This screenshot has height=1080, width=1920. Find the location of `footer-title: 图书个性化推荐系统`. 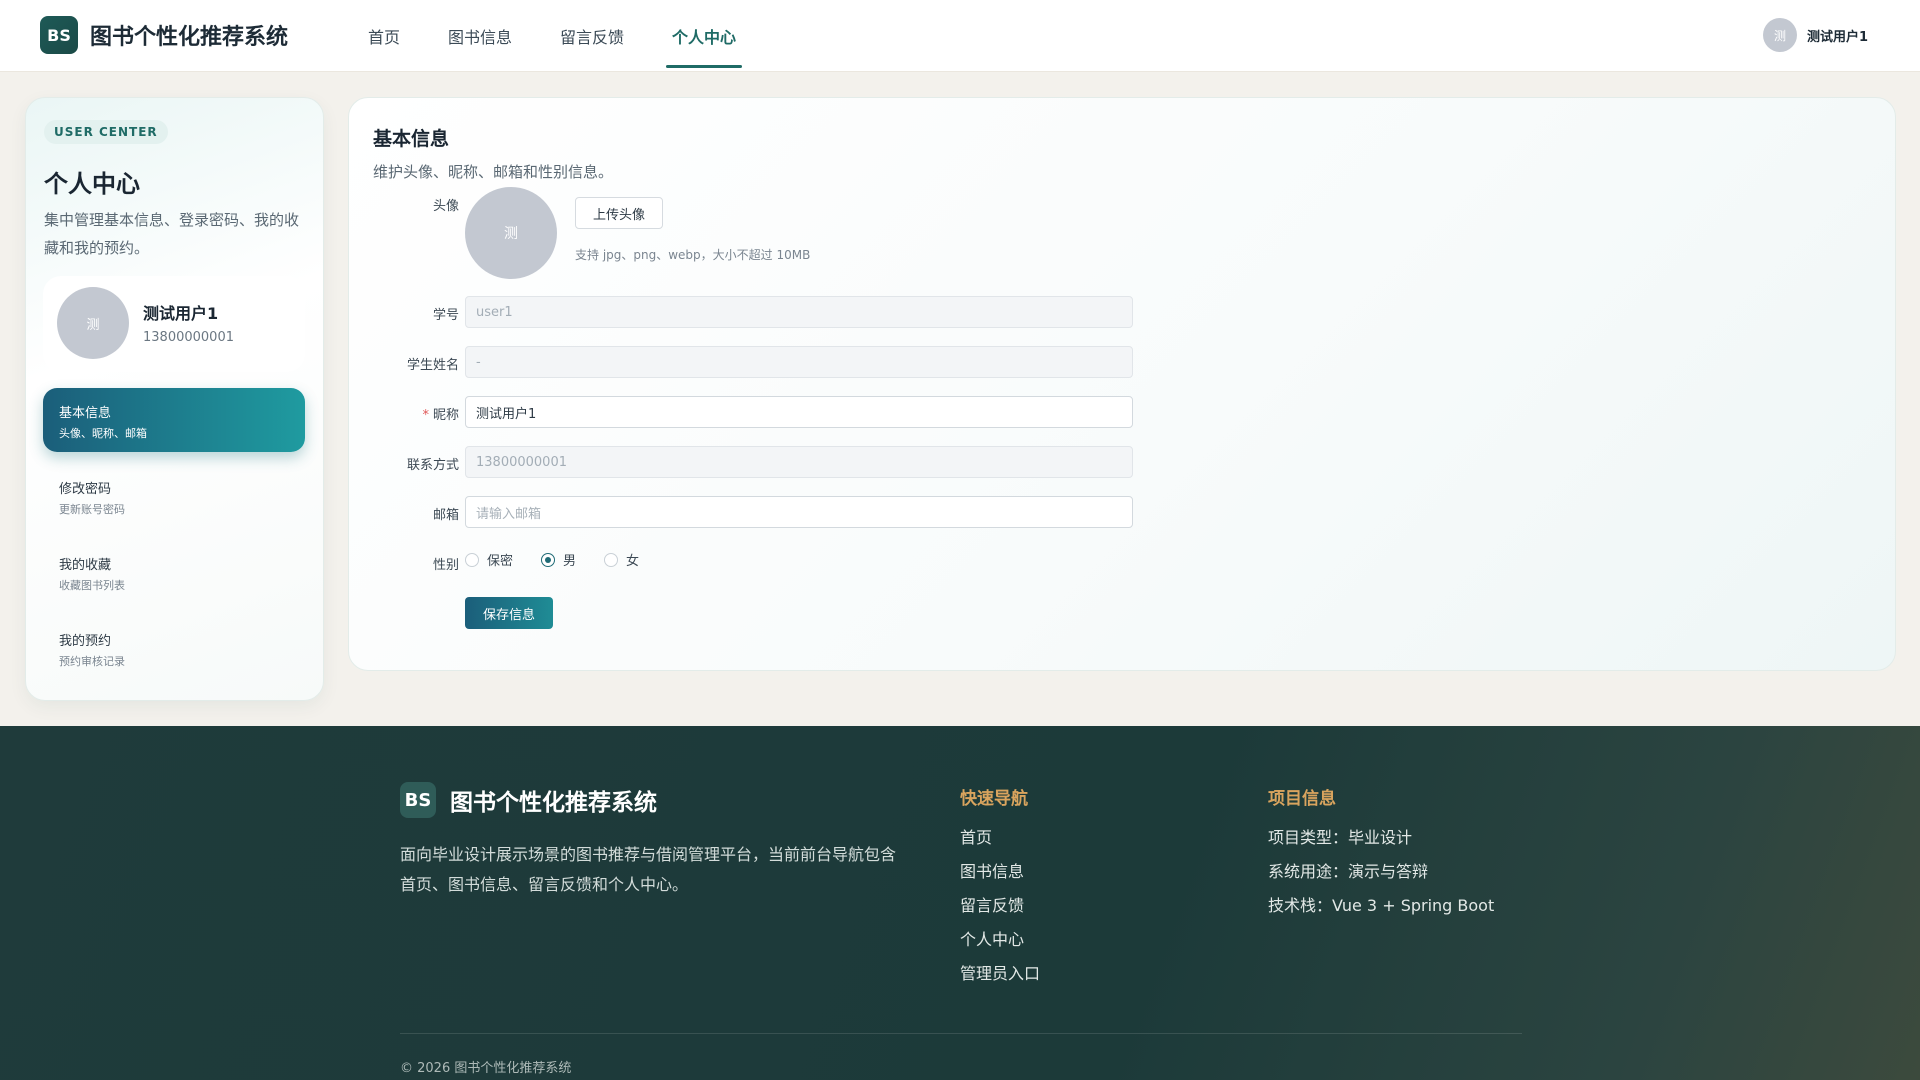

footer-title: 图书个性化推荐系统 is located at coordinates (553, 803).